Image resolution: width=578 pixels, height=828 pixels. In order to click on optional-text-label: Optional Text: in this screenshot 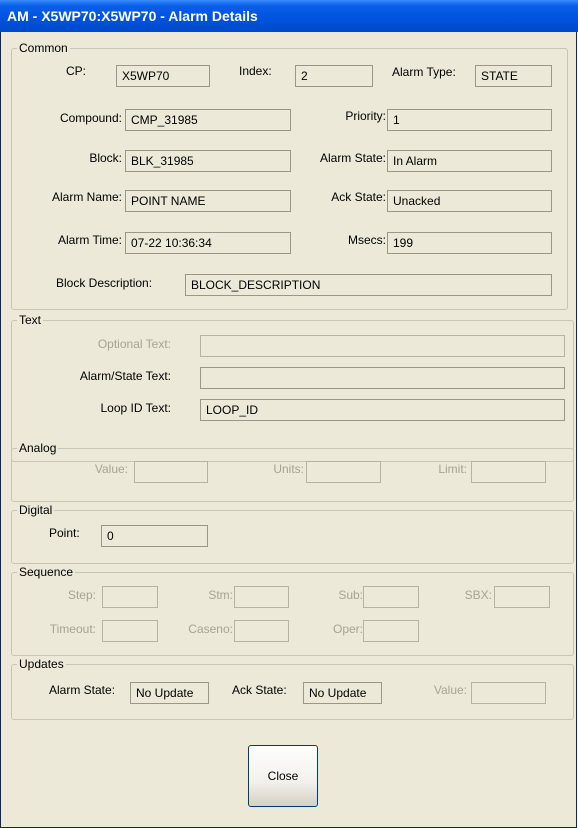, I will do `click(134, 344)`.